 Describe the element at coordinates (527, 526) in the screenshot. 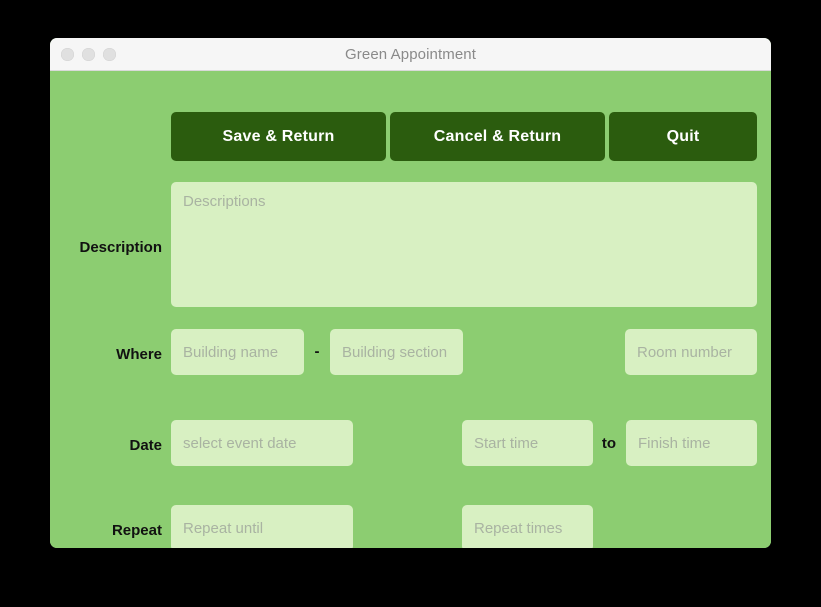

I see `repeat-times-input` at that location.